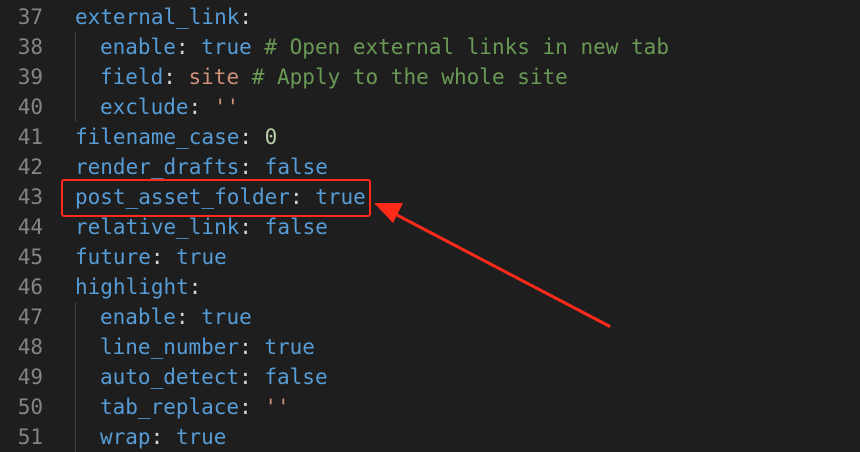 Image resolution: width=860 pixels, height=452 pixels. I want to click on annotation-arrow-icon, so click(492, 265).